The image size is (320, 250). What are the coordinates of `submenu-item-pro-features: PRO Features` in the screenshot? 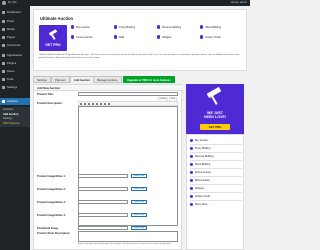 It's located at (11, 123).